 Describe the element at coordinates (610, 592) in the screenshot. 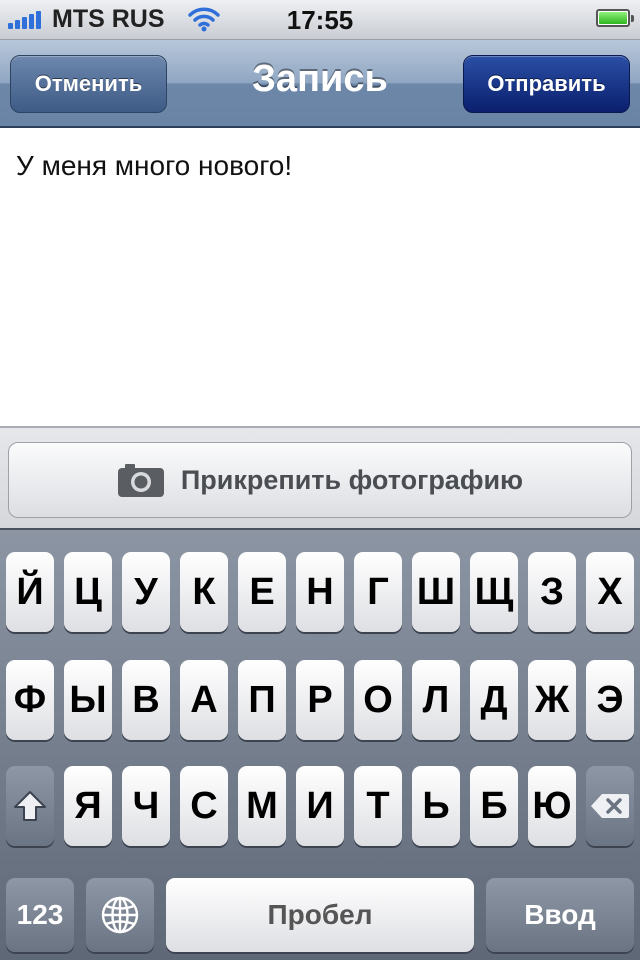

I see `key-1-11: Х` at that location.